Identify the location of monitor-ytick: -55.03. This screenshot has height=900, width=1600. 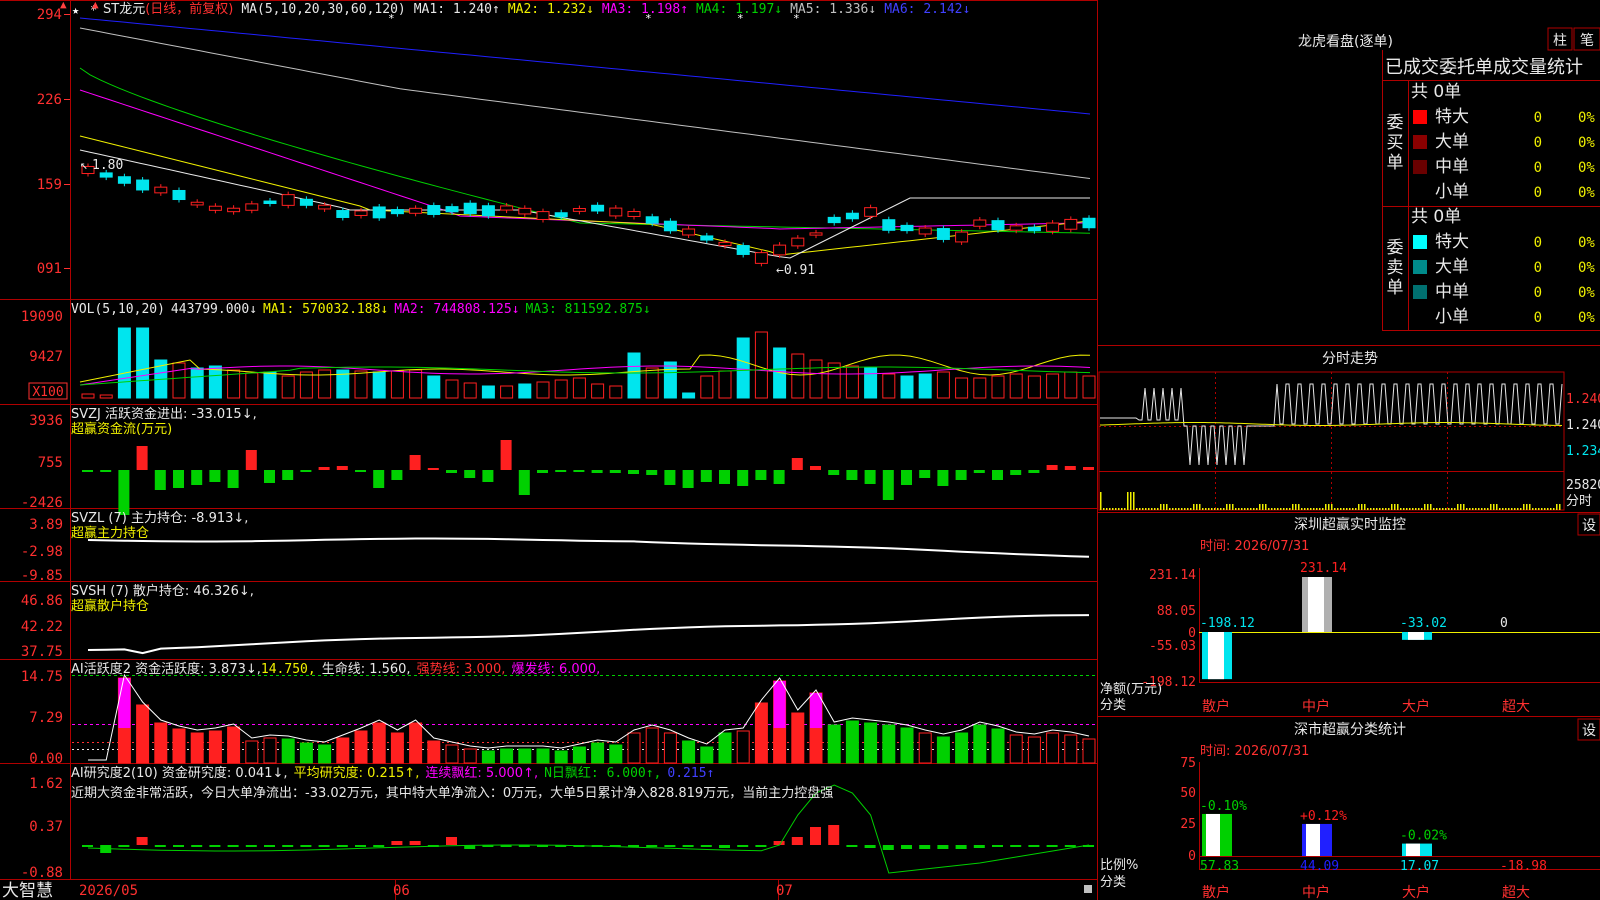
(1172, 646).